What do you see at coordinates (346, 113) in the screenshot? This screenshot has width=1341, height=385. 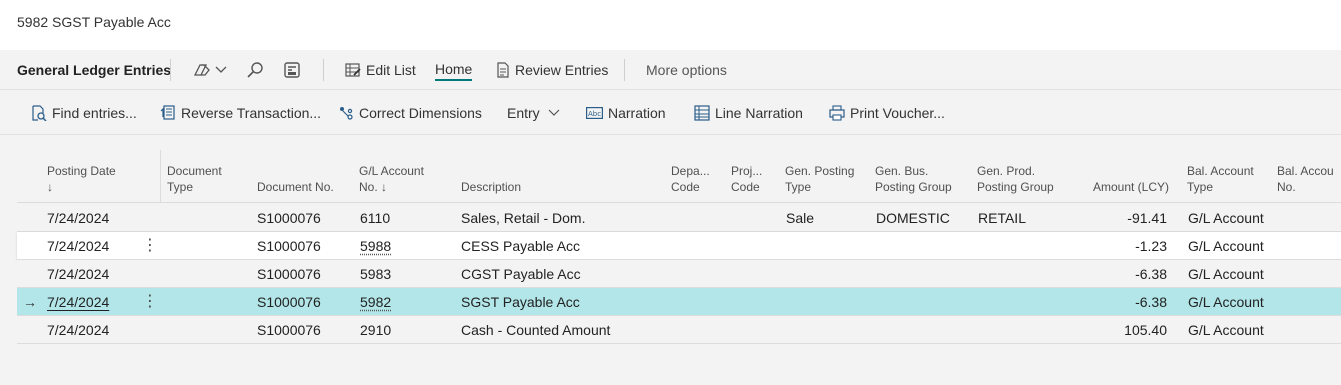 I see `dimensions-icon` at bounding box center [346, 113].